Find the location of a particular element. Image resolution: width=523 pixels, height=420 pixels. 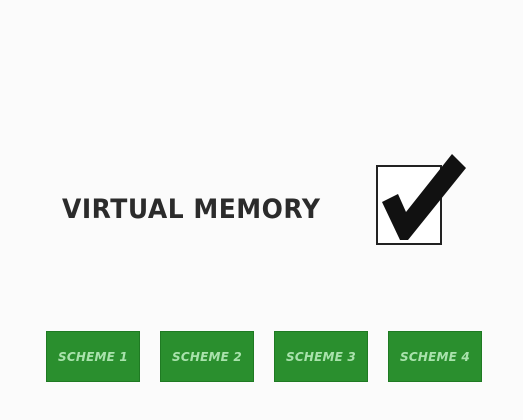

scheme-2-button: SCHEME 2 is located at coordinates (207, 356).